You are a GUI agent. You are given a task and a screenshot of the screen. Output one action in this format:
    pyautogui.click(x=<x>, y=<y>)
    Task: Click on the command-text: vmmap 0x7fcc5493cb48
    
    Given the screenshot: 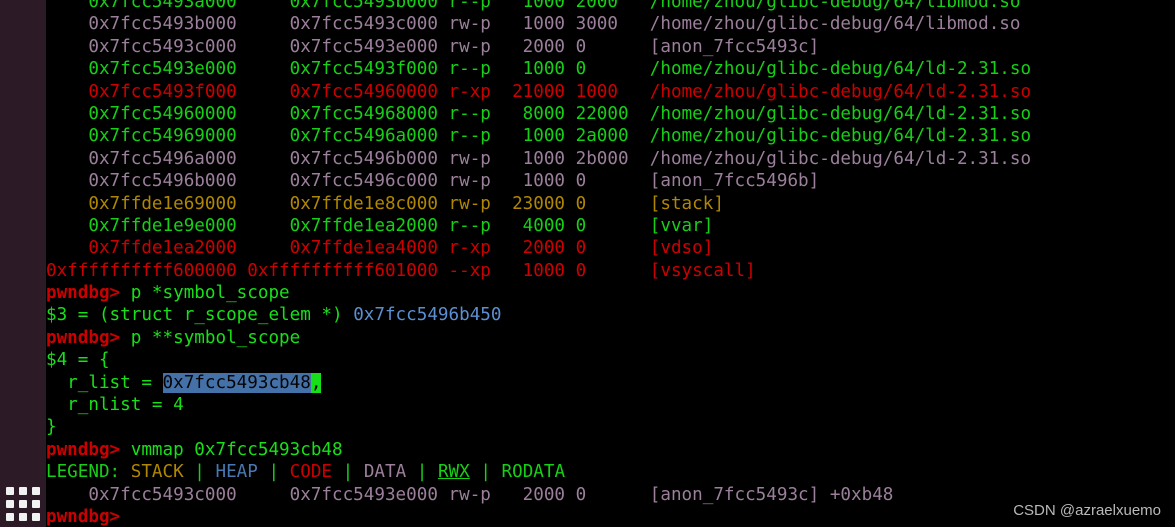 What is the action you would take?
    pyautogui.click(x=231, y=449)
    